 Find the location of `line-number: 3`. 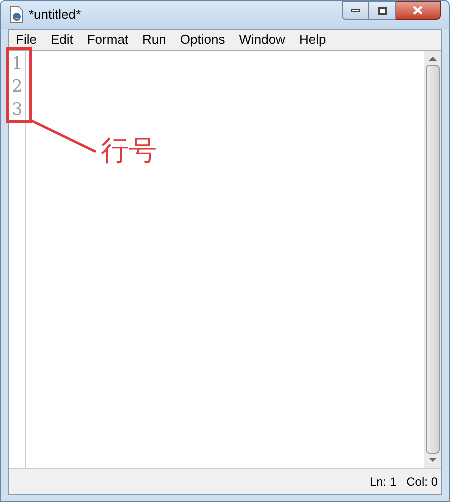

line-number: 3 is located at coordinates (18, 110).